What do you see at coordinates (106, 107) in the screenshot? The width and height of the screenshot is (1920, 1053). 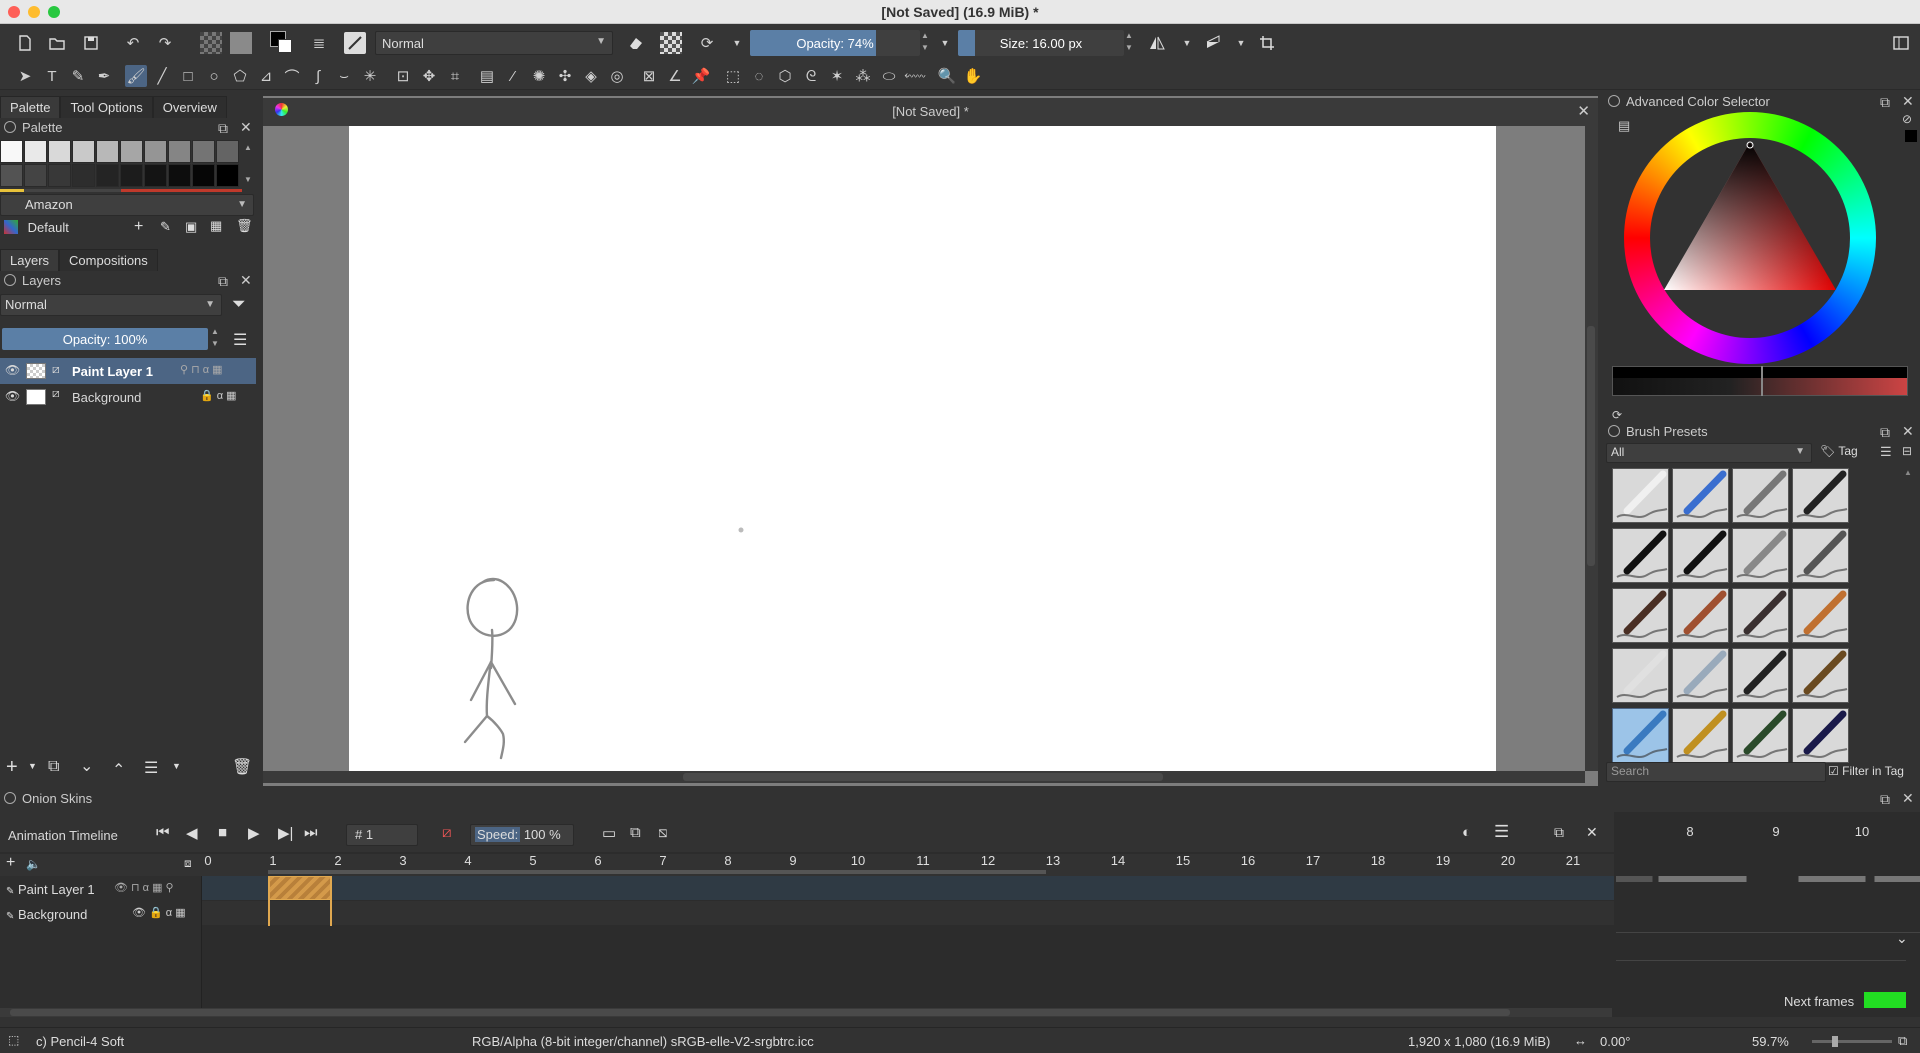 I see `tab-tool-options: Tool Options` at bounding box center [106, 107].